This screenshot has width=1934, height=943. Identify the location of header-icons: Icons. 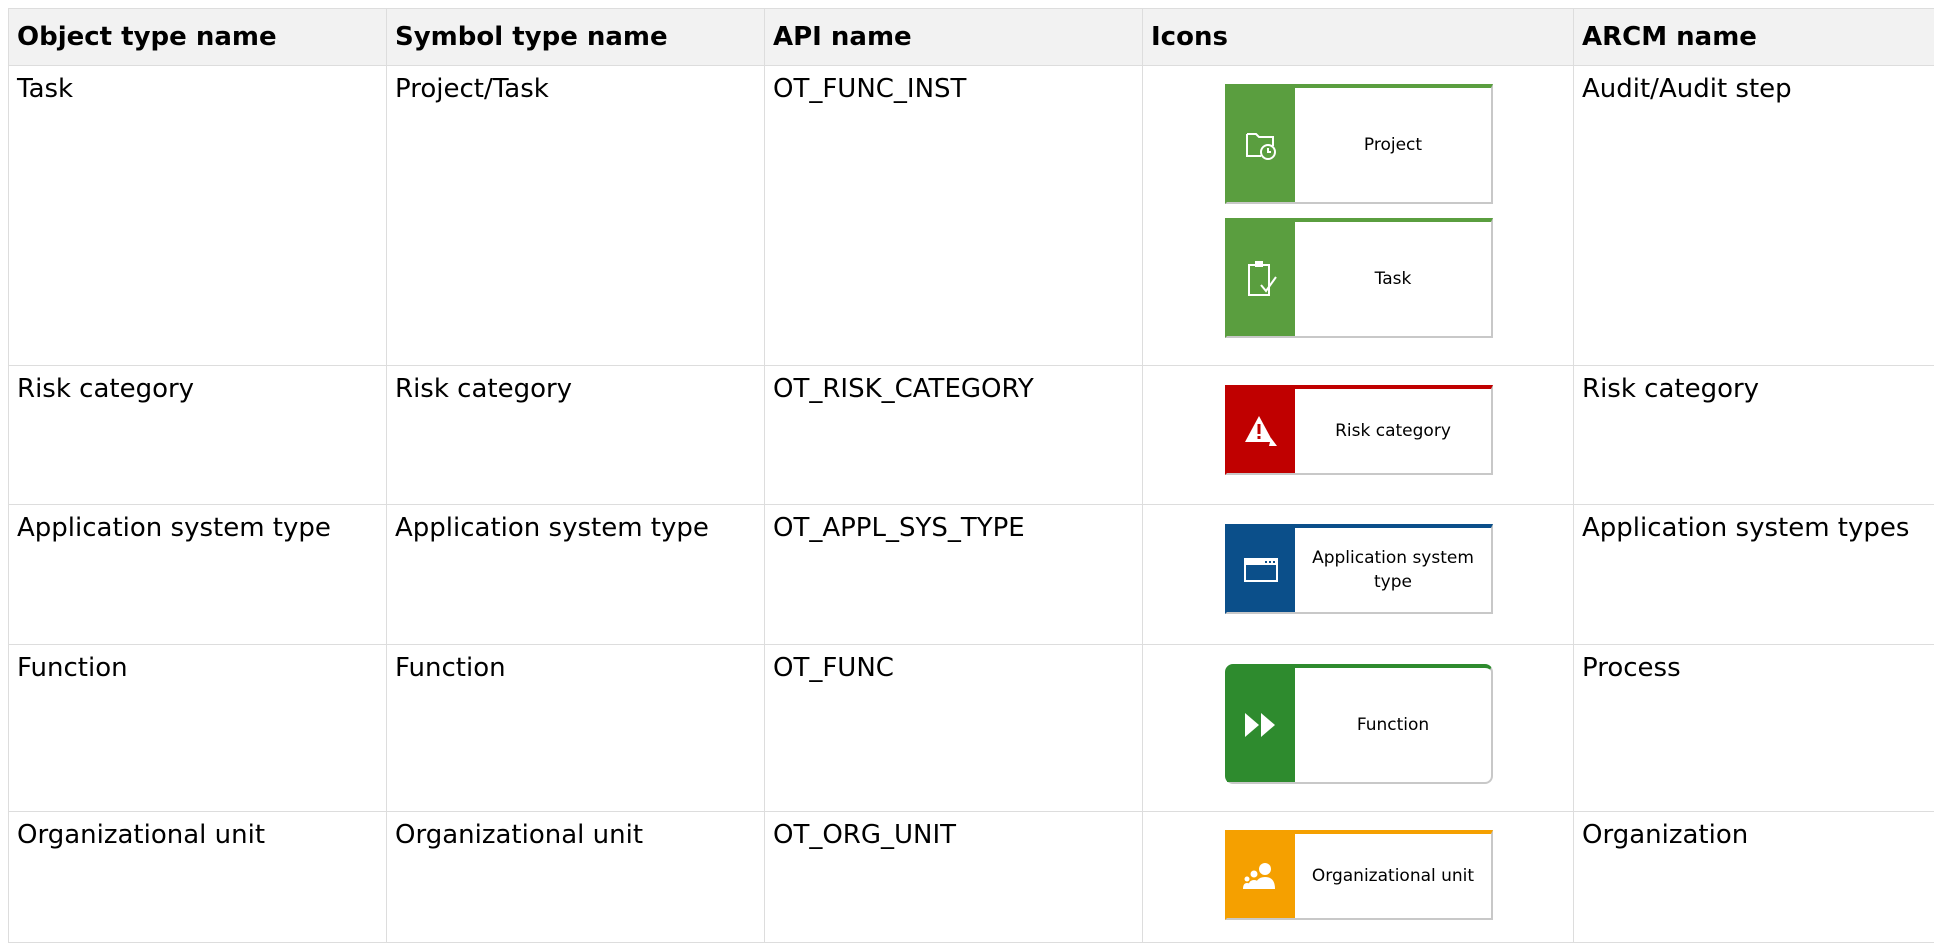
(1358, 37).